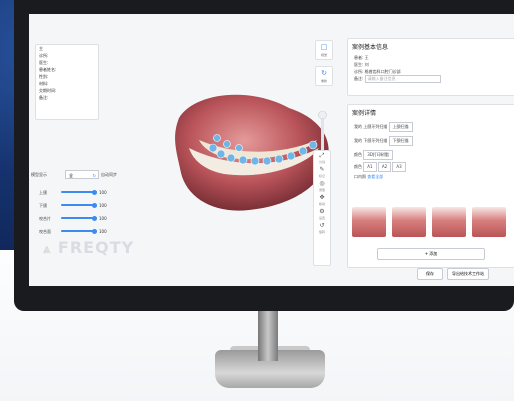 This screenshot has width=514, height=401. I want to click on split-icon: ⤢, so click(322, 155).